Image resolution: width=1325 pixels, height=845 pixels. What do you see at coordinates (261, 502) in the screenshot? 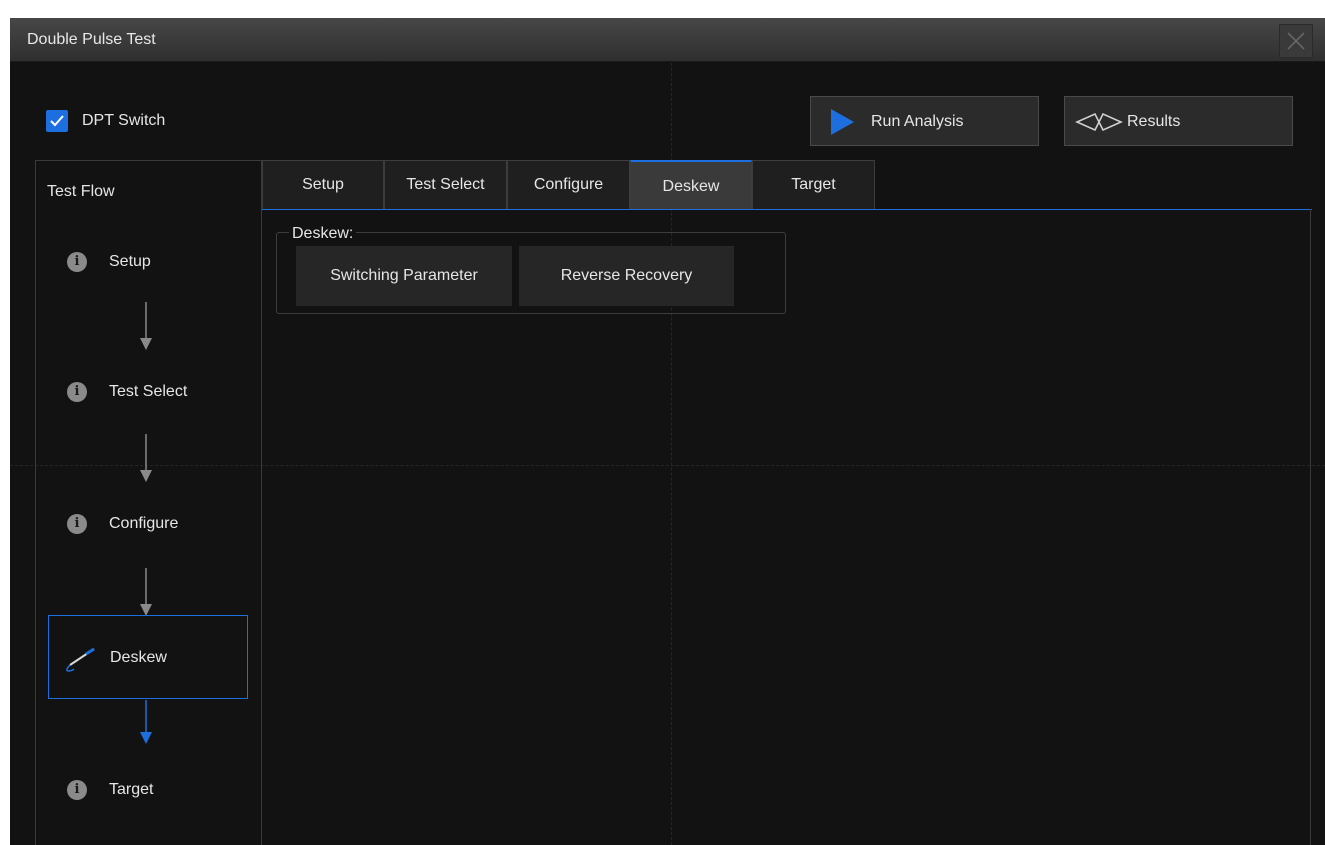
I see `panel-divider` at bounding box center [261, 502].